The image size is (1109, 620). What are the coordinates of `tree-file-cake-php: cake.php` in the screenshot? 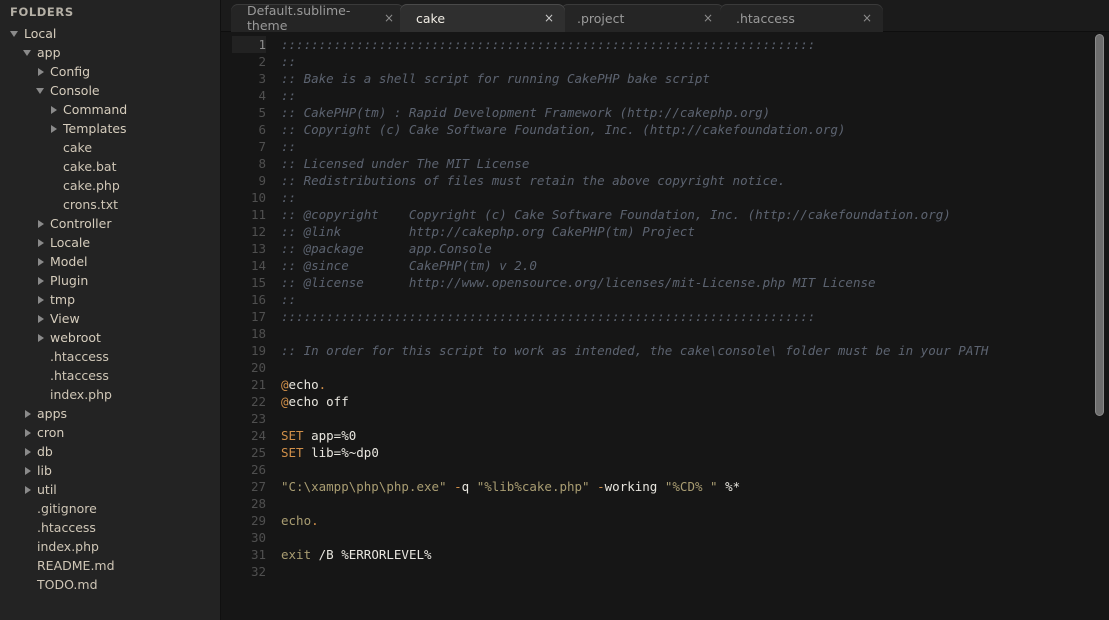 It's located at (110, 185).